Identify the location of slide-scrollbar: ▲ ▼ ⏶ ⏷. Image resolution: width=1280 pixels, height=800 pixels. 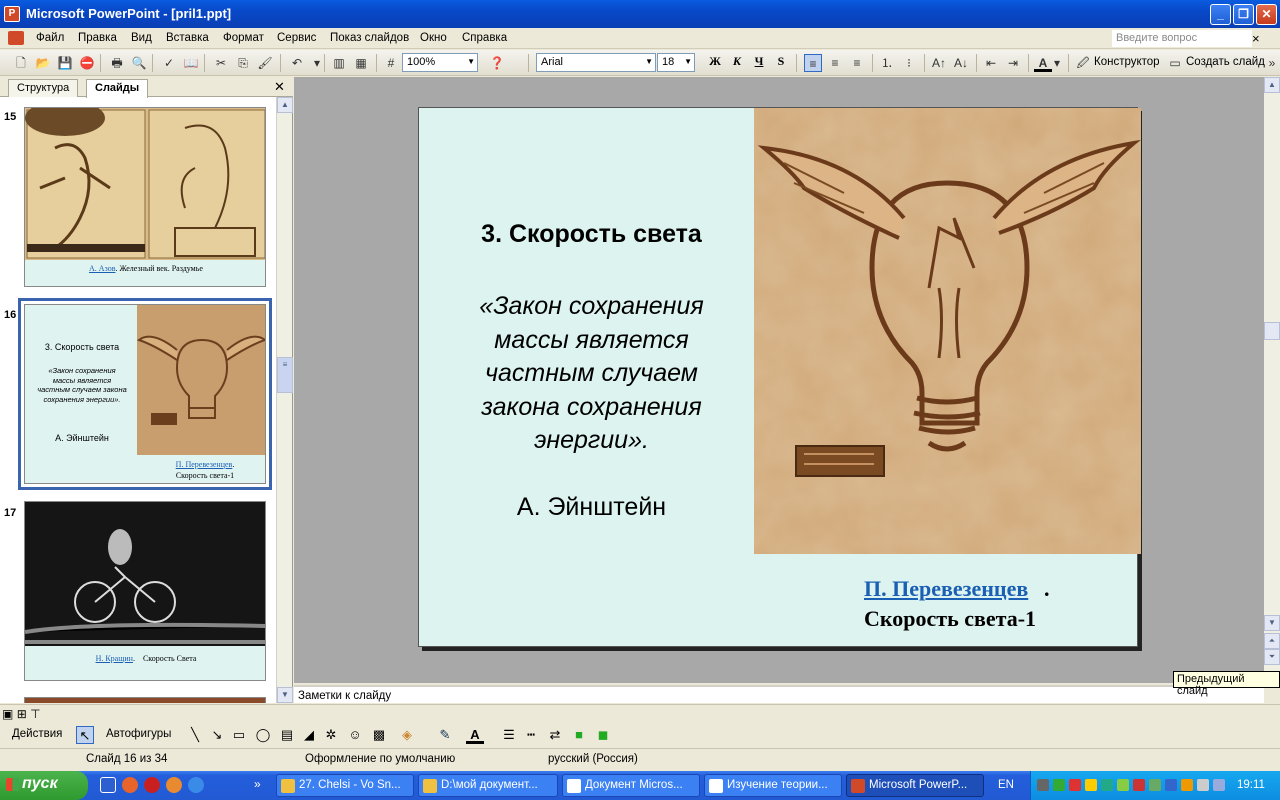
(1272, 380).